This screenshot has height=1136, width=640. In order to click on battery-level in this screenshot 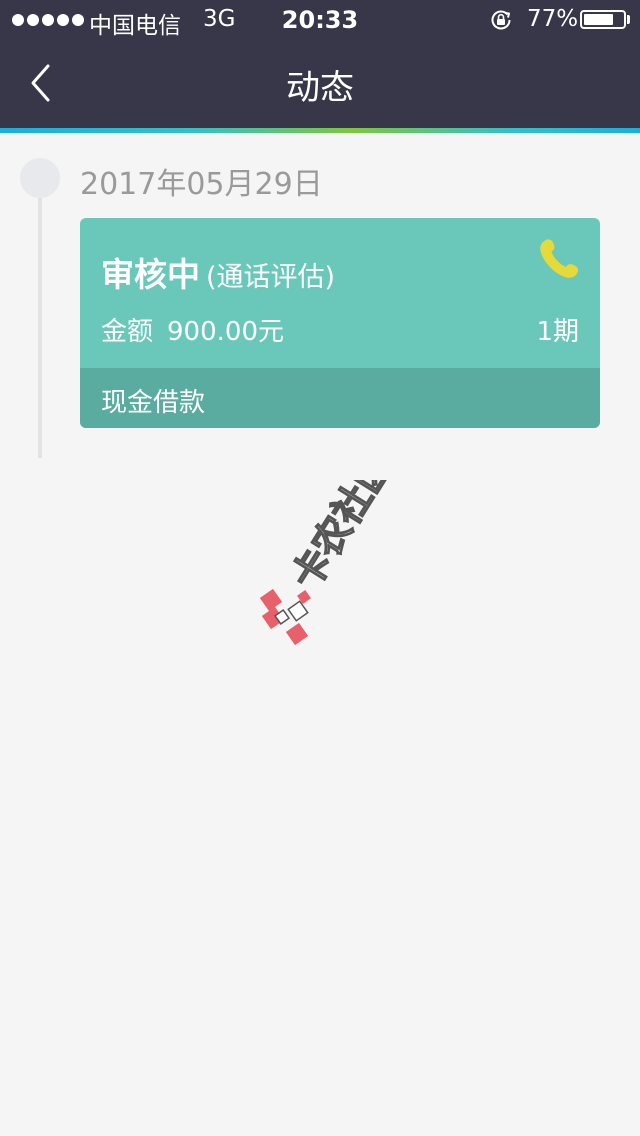, I will do `click(598, 19)`.